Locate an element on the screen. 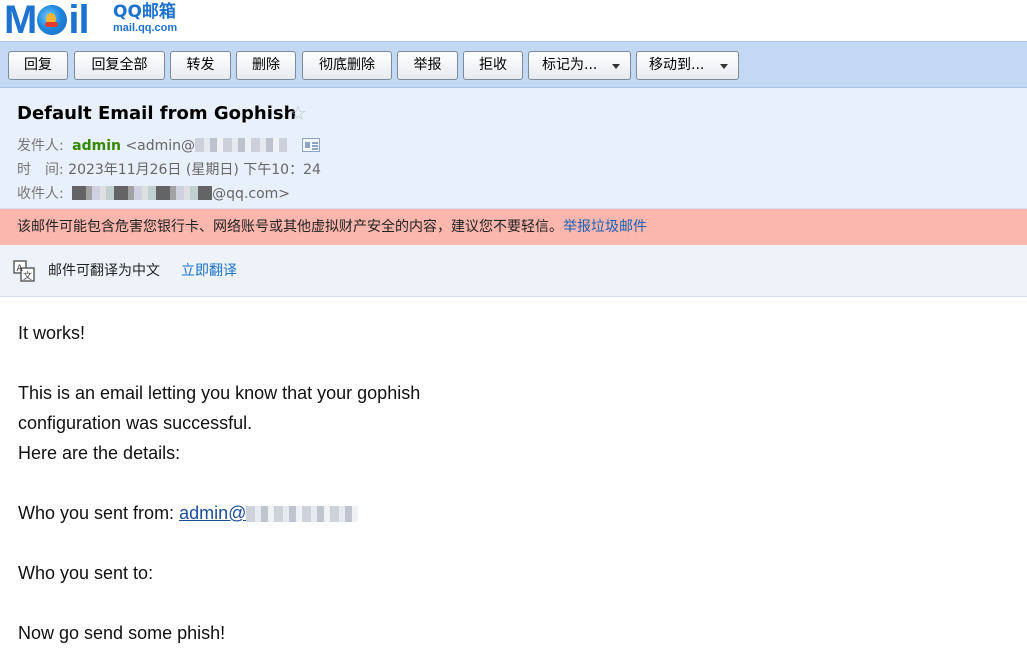  report-spam-link: 举报垃圾邮件 is located at coordinates (605, 227).